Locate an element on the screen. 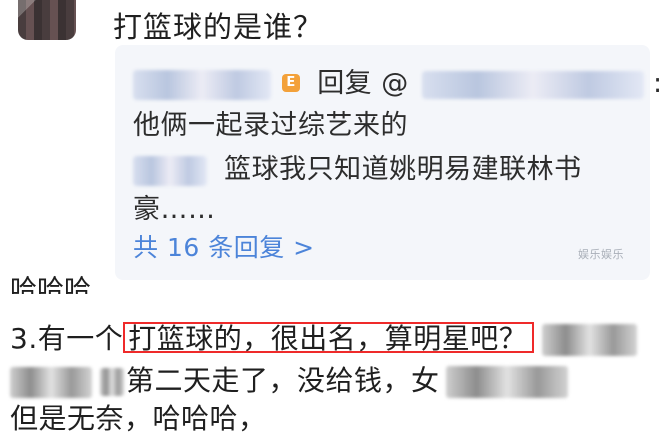 The width and height of the screenshot is (660, 437). reply-text-line-1: 他俩一起录过综艺来的 is located at coordinates (270, 125).